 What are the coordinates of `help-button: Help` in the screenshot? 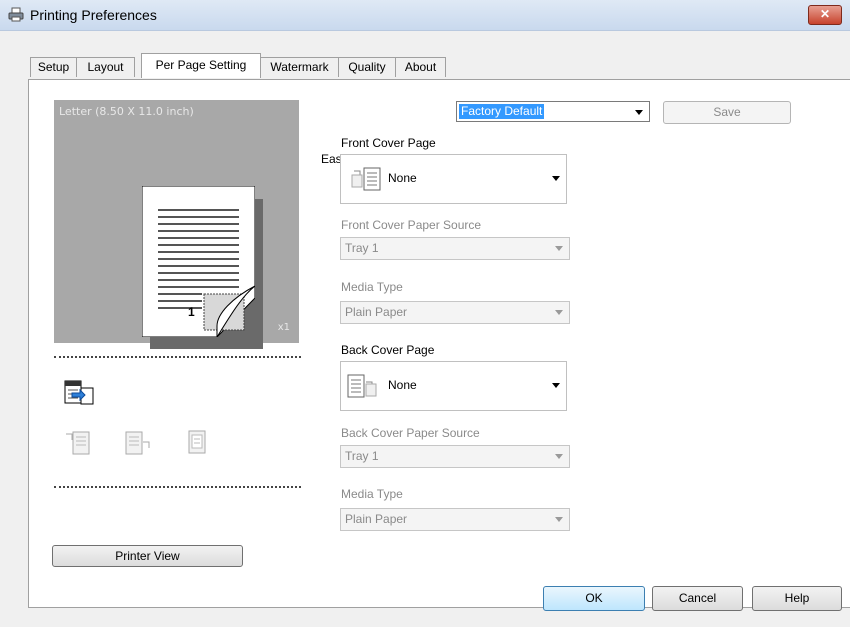 It's located at (797, 598).